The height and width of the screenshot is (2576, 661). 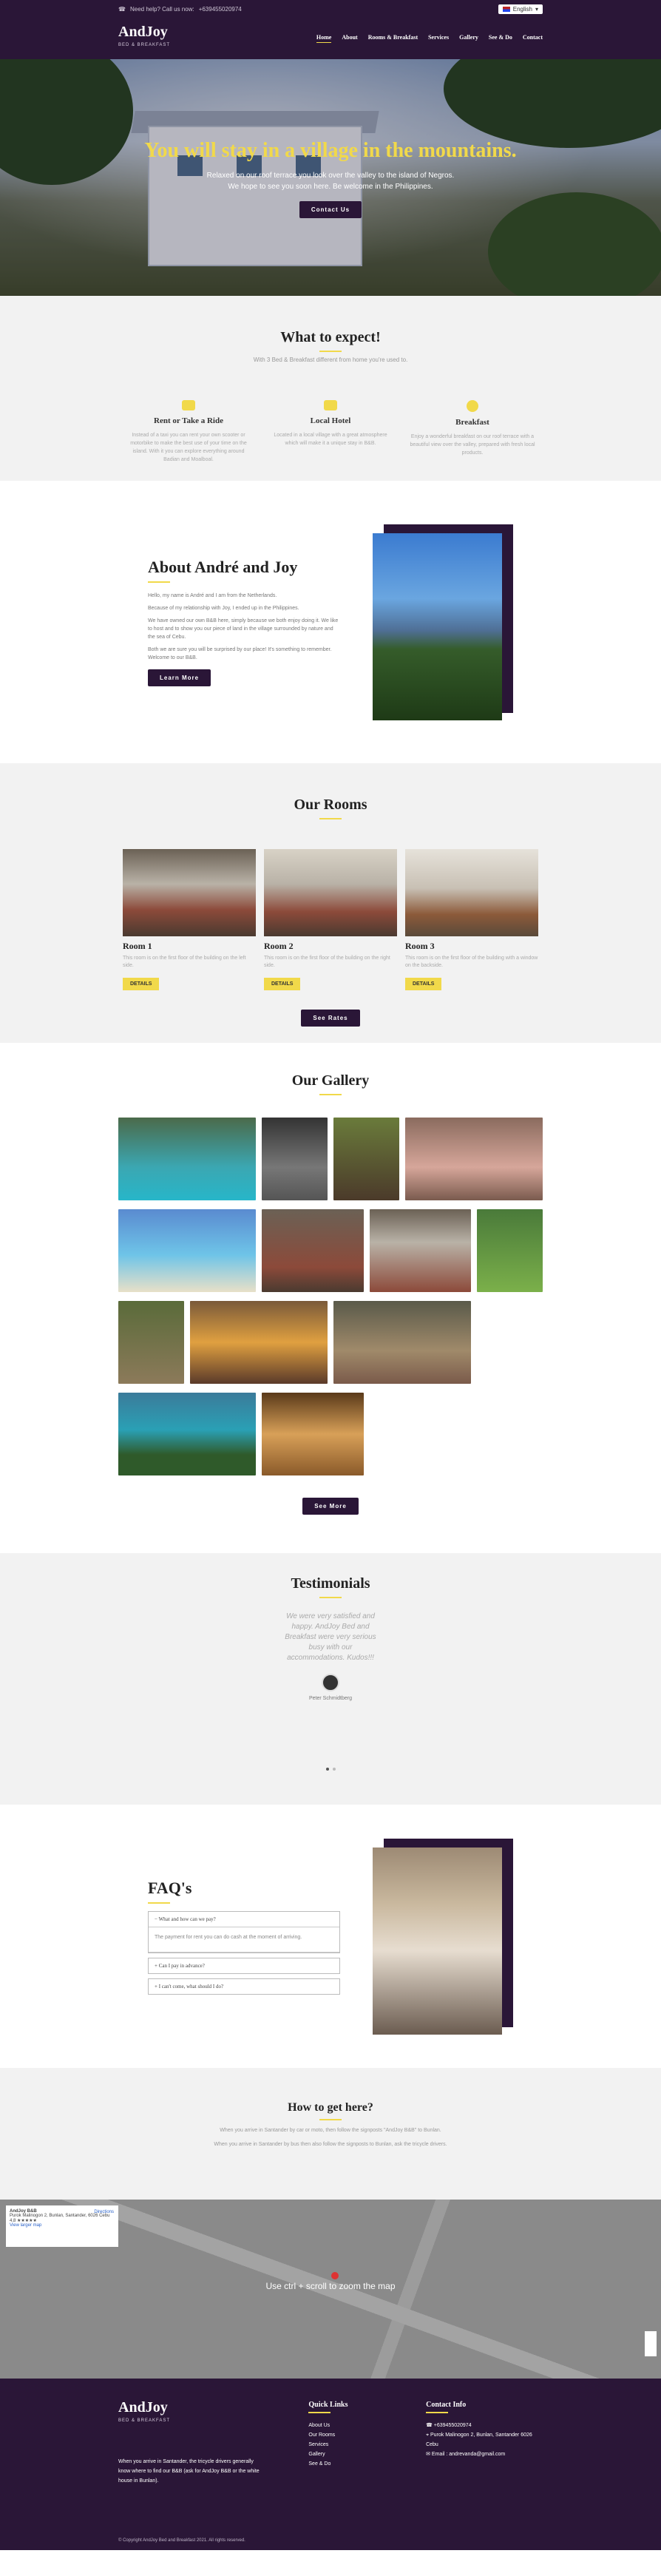 I want to click on gallery-image-food, so click(x=313, y=1434).